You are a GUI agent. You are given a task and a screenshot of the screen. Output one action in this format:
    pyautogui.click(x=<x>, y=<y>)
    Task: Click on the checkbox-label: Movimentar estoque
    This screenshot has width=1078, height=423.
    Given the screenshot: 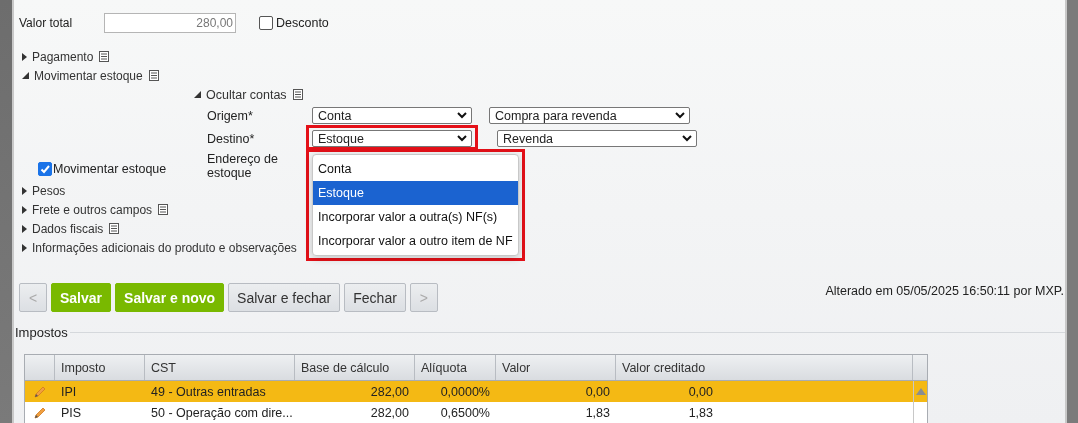 What is the action you would take?
    pyautogui.click(x=110, y=169)
    